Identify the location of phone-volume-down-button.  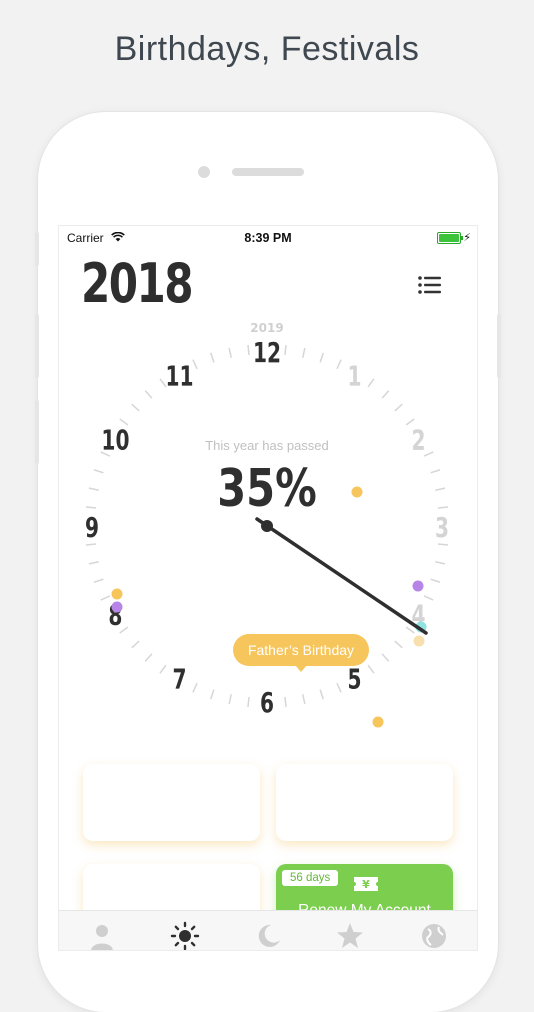
(37, 432).